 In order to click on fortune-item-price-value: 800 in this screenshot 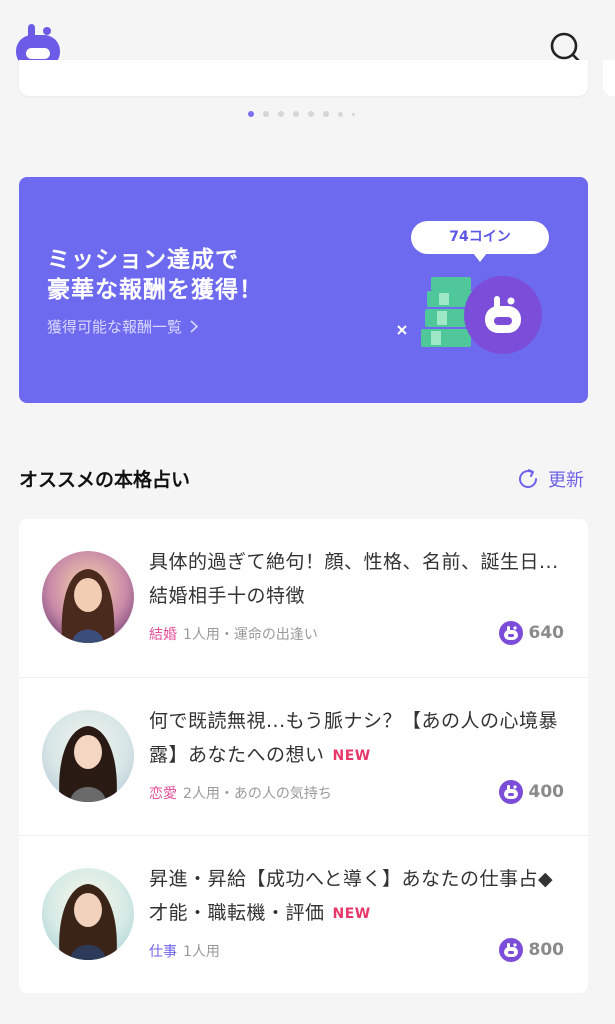, I will do `click(546, 950)`.